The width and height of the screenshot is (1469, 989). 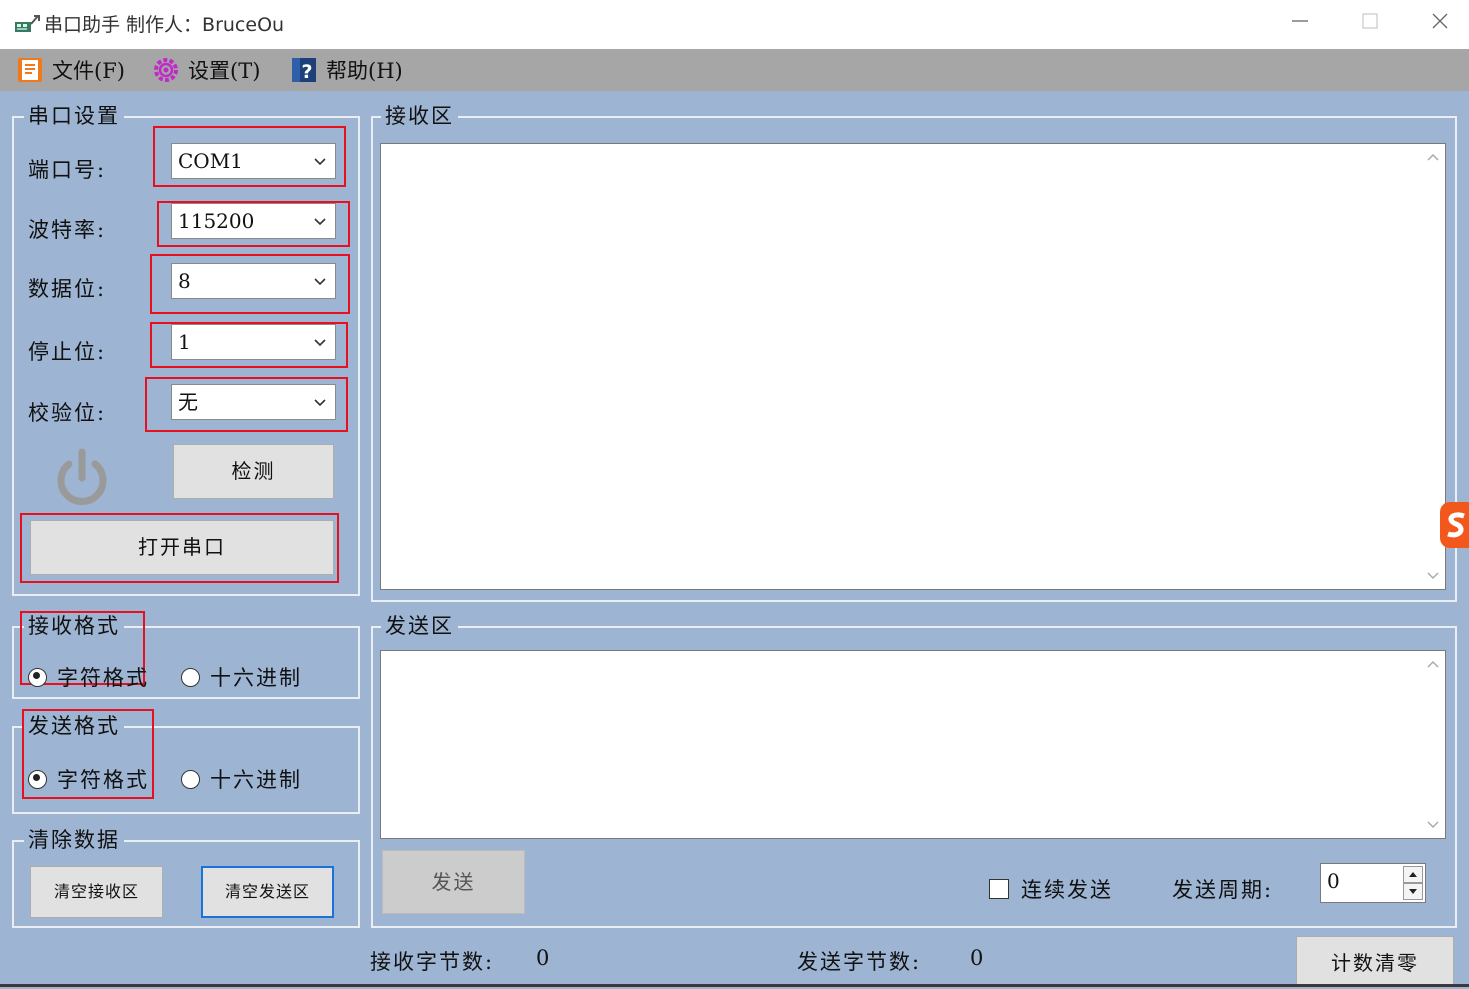 What do you see at coordinates (1067, 890) in the screenshot?
I see `continuous-send-label: 连续发送` at bounding box center [1067, 890].